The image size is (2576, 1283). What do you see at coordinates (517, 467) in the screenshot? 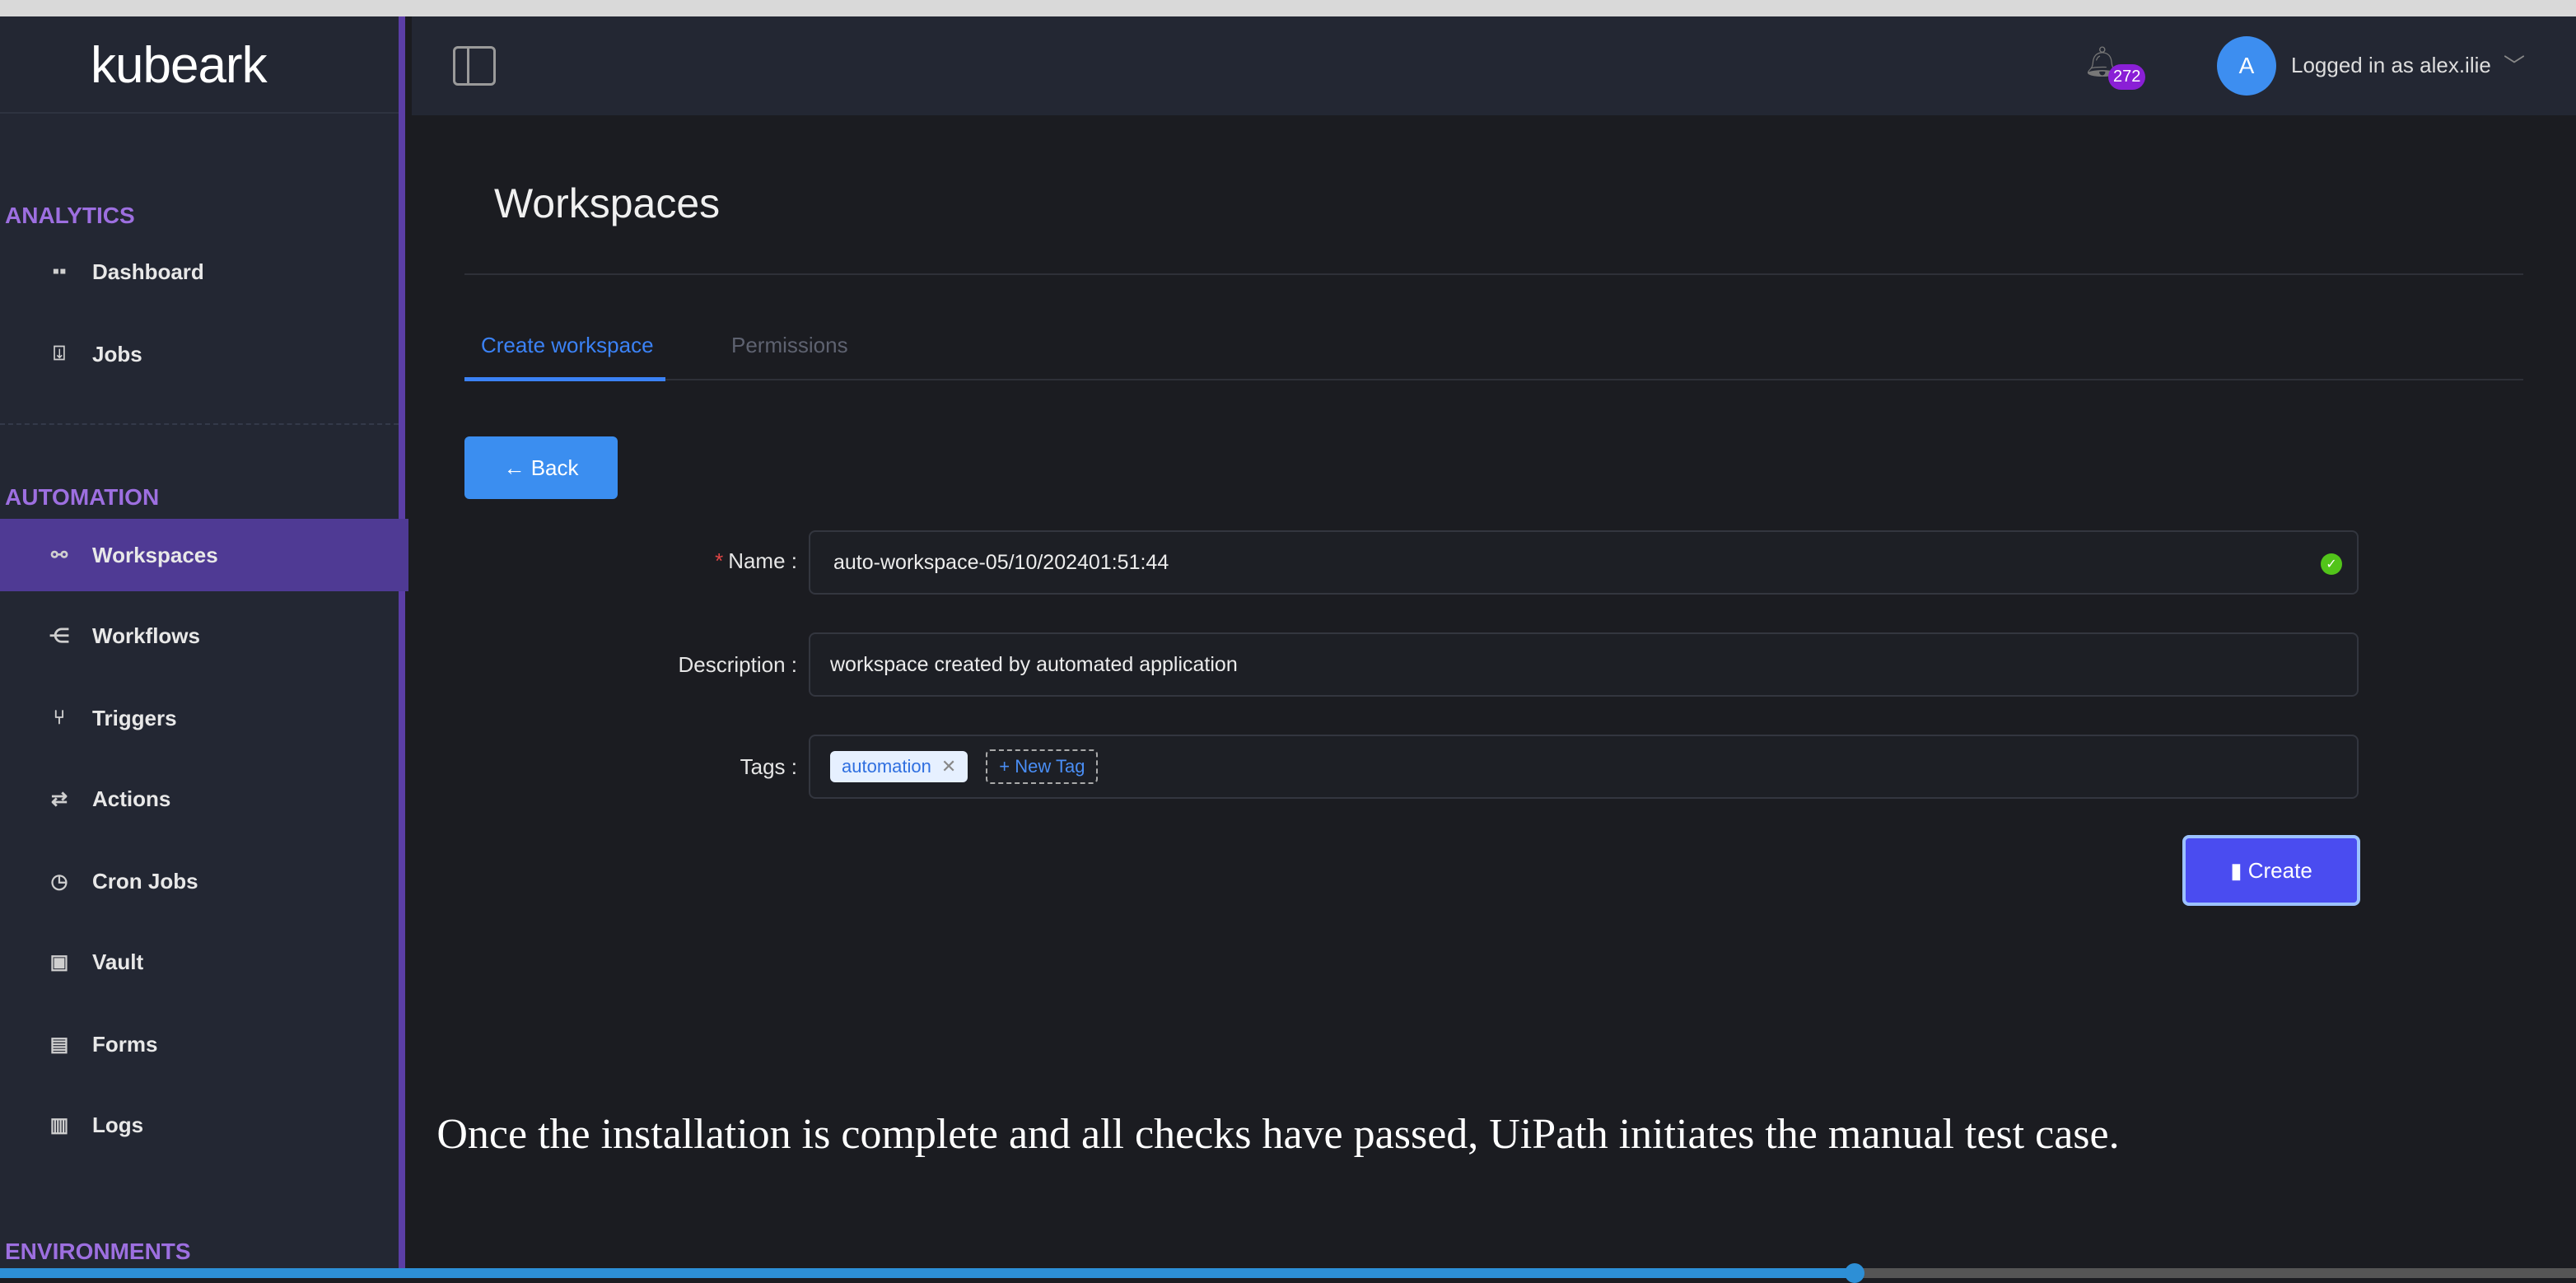
I see `arrow-left-icon: ←` at bounding box center [517, 467].